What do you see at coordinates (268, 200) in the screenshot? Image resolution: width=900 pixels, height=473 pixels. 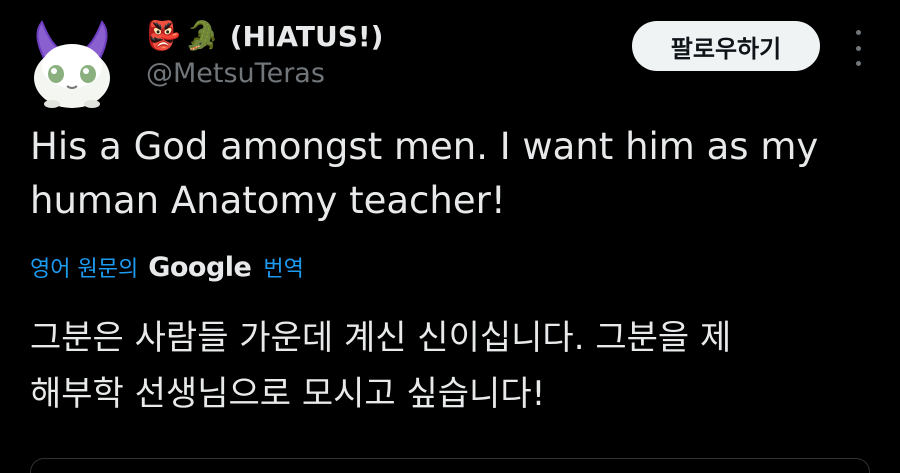 I see `tweet-text-line: human Anatomy teacher!` at bounding box center [268, 200].